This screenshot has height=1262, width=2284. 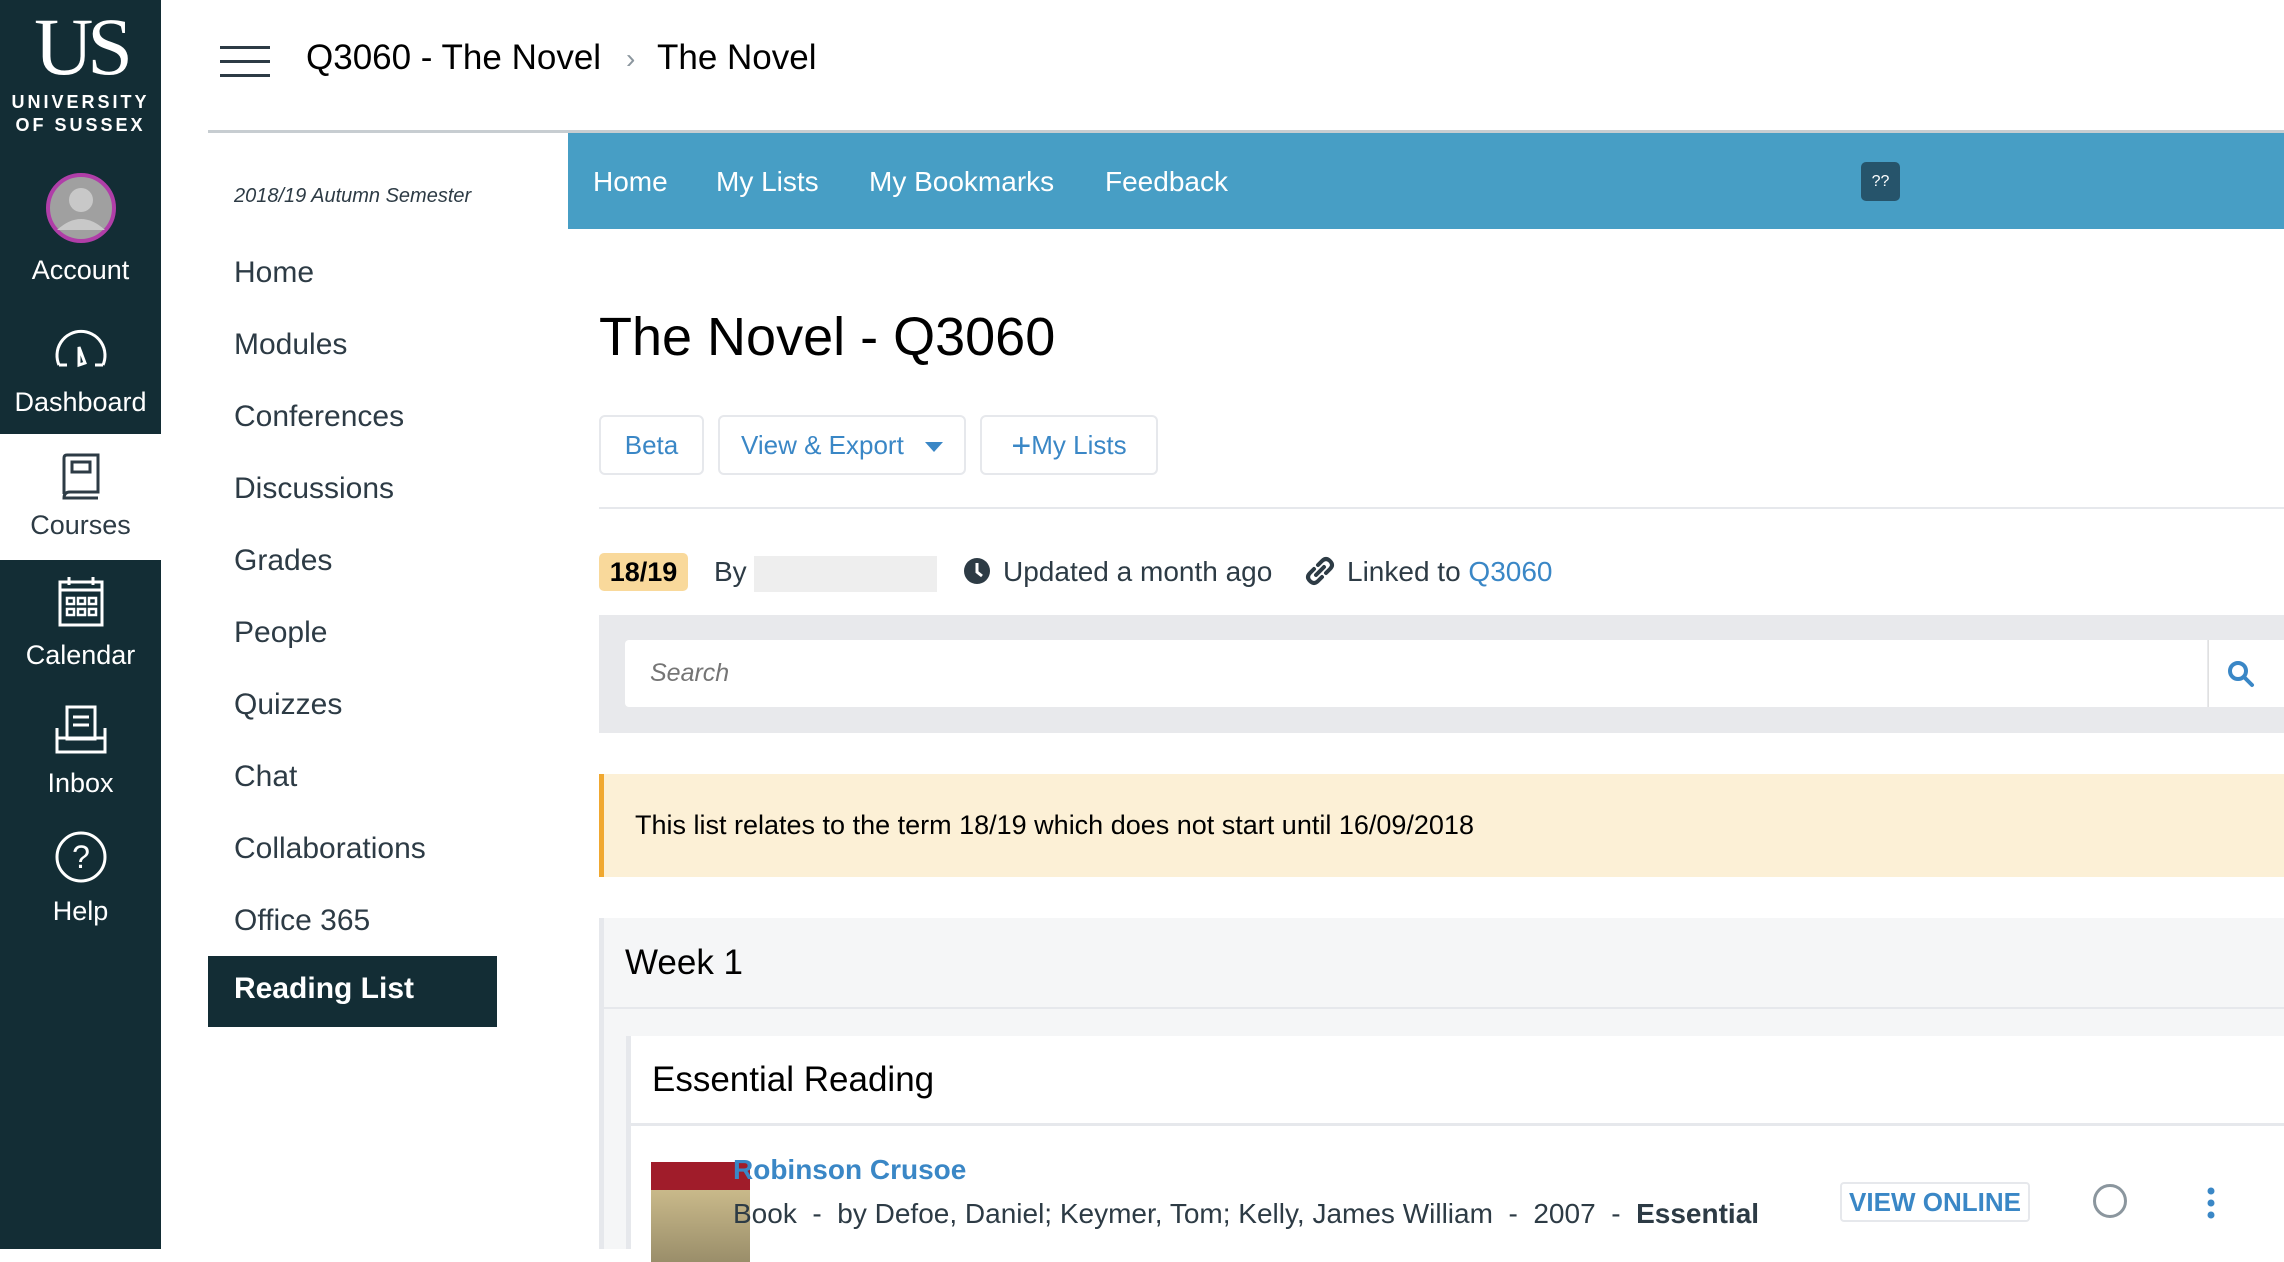 What do you see at coordinates (80, 348) in the screenshot?
I see `dashboard-icon` at bounding box center [80, 348].